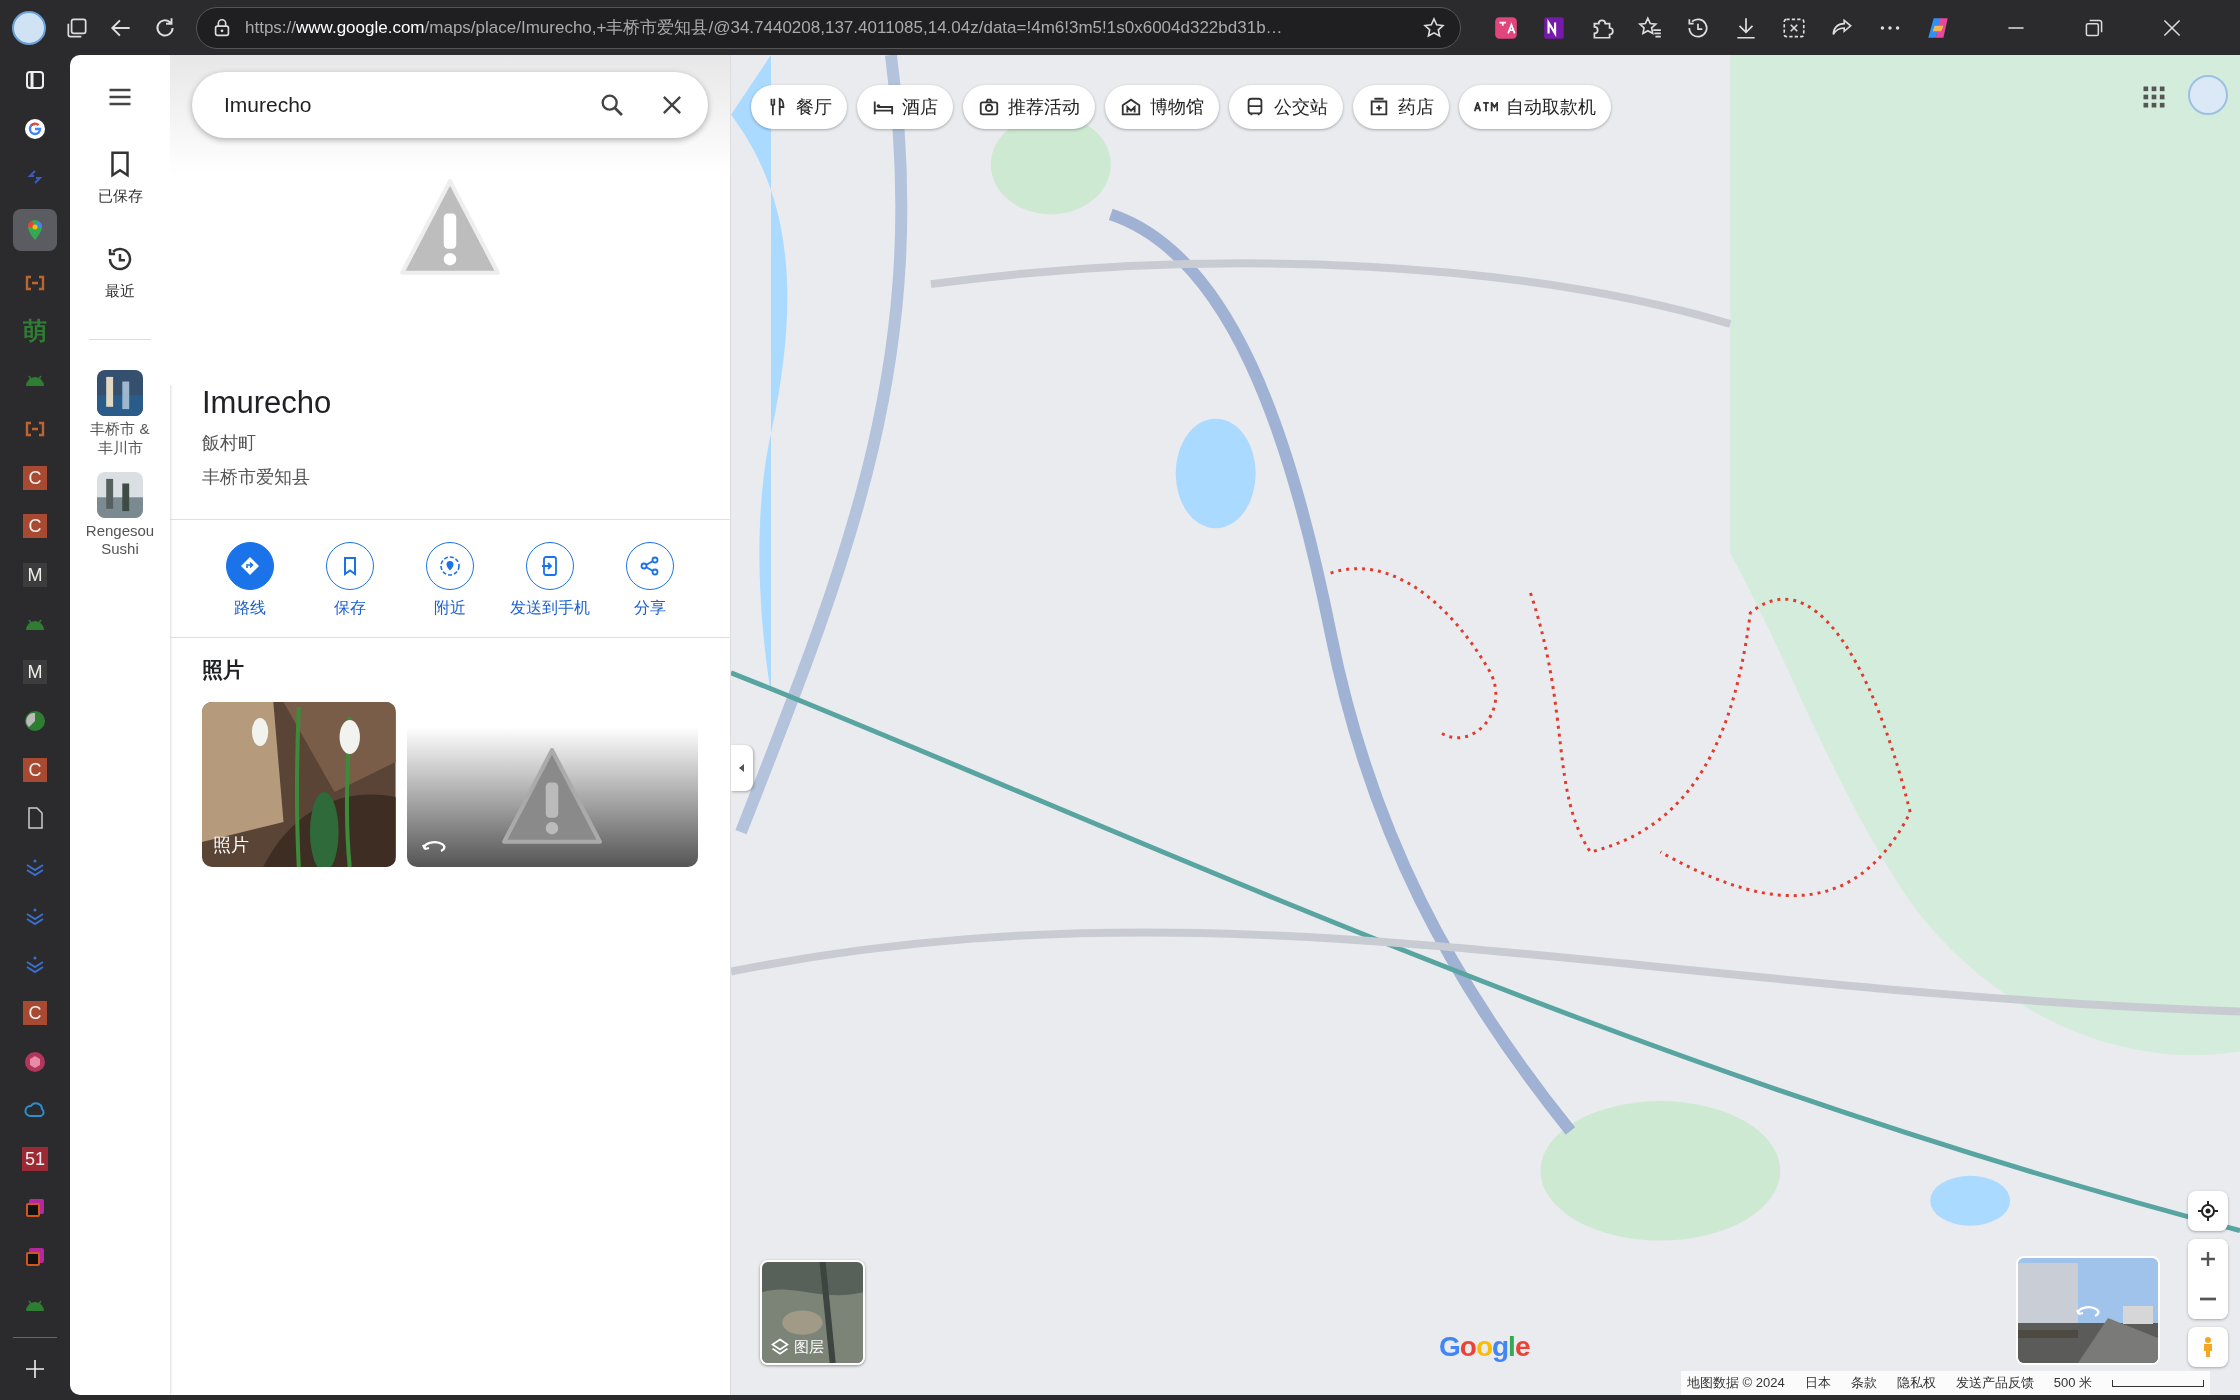 The image size is (2240, 1400). Describe the element at coordinates (120, 177) in the screenshot. I see `rail-button: 已保存` at that location.